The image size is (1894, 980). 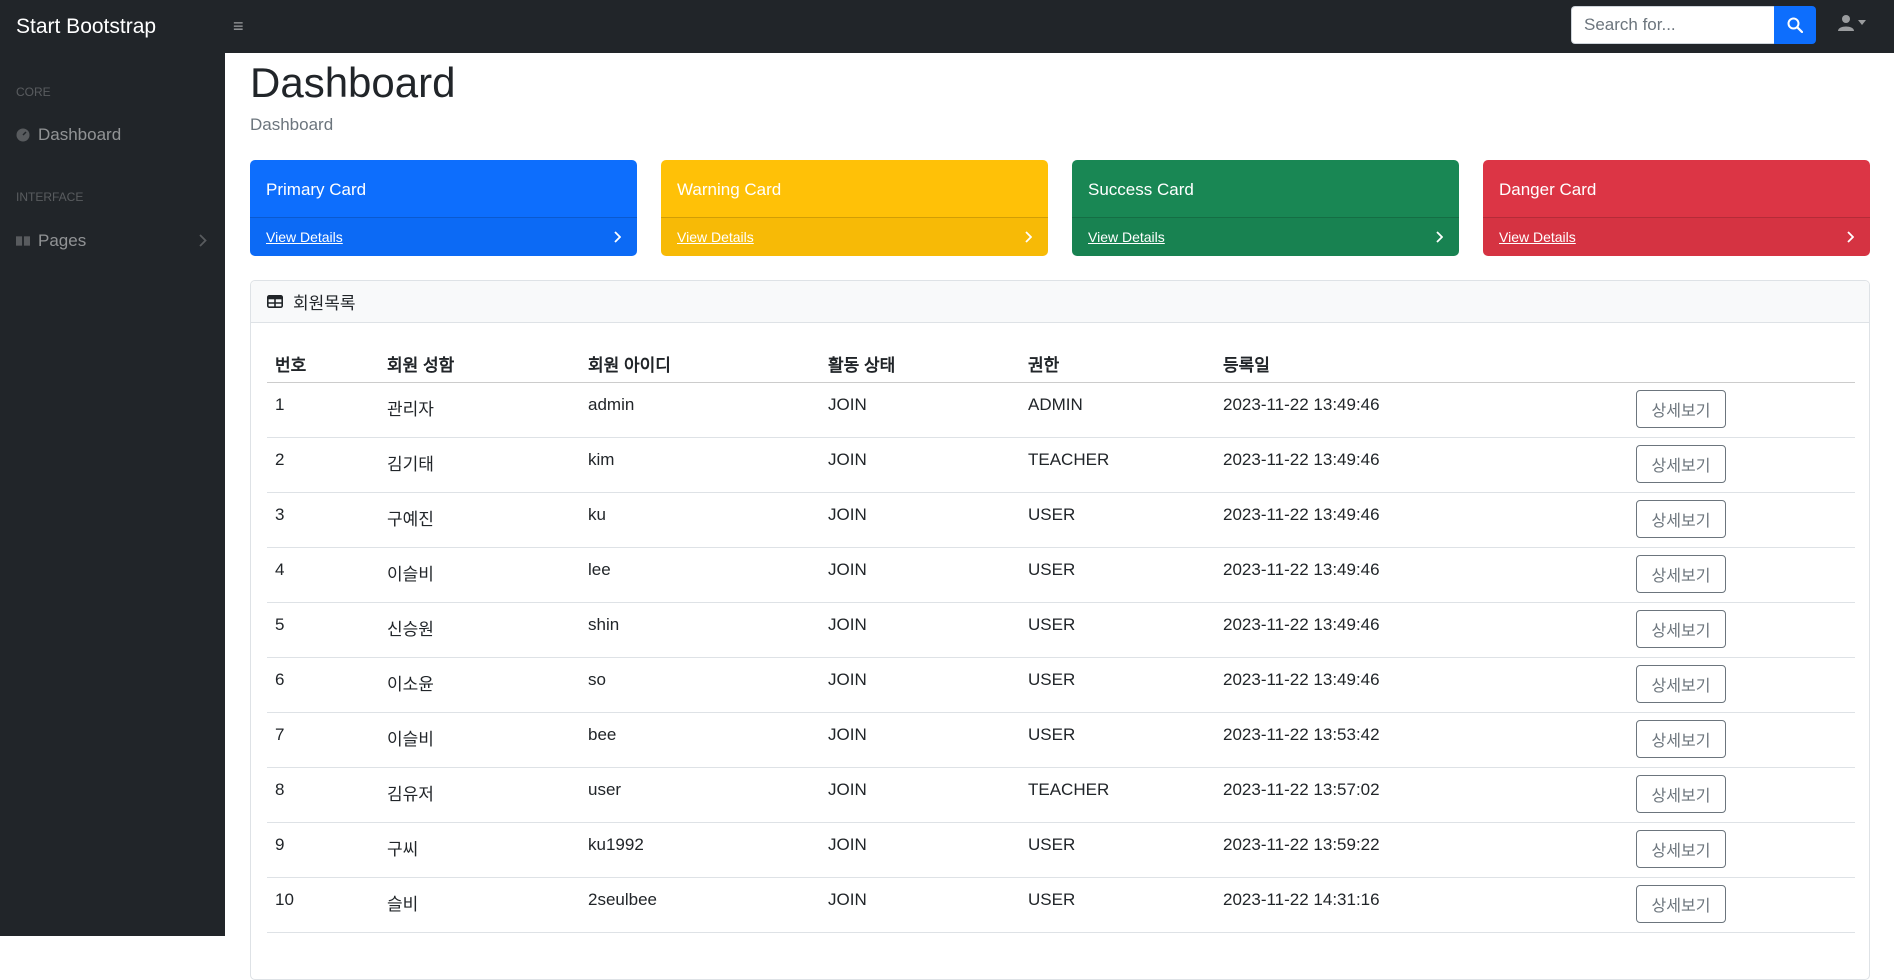 What do you see at coordinates (854, 208) in the screenshot?
I see `warning-card: Warning Card View Details` at bounding box center [854, 208].